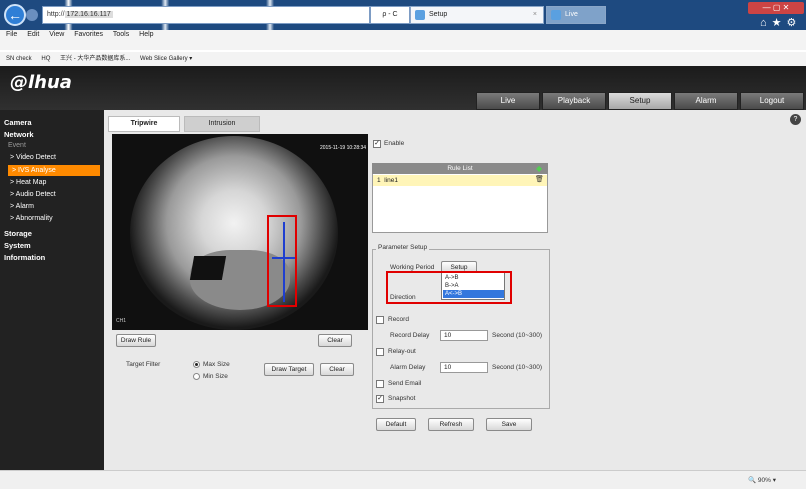 The width and height of the screenshot is (806, 489). I want to click on sidebar-item-alarm: > Alarm, so click(22, 206).